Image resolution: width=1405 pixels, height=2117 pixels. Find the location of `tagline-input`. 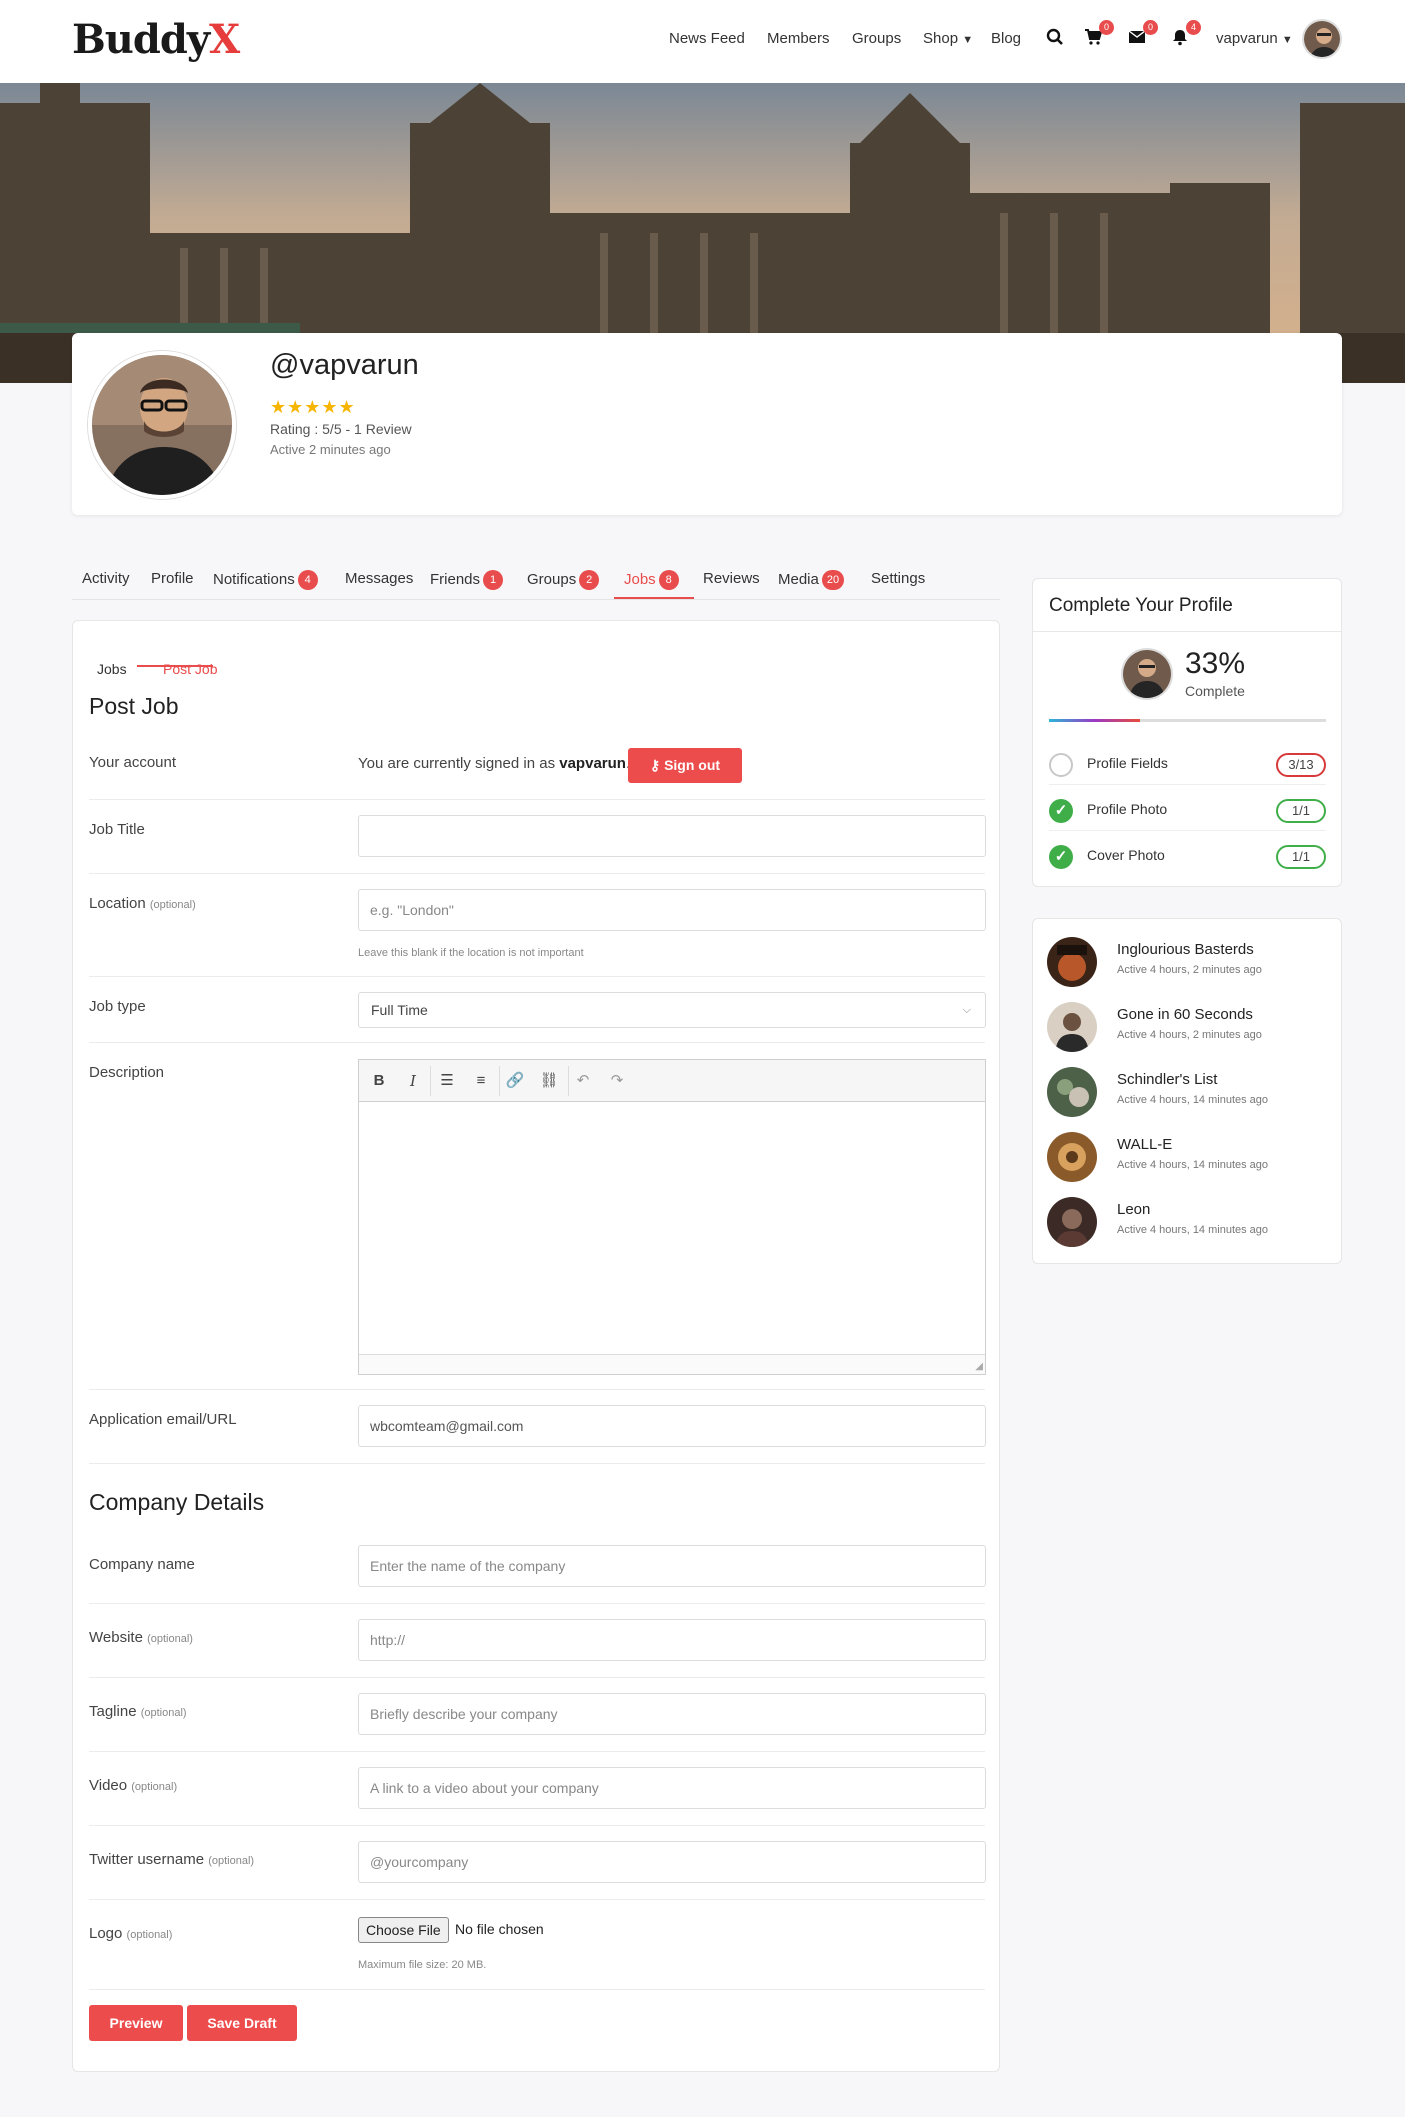

tagline-input is located at coordinates (672, 1714).